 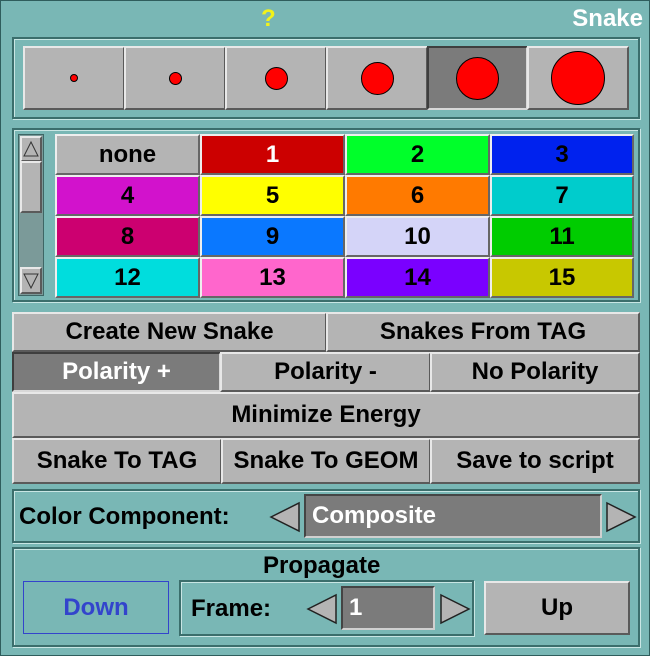 I want to click on label-cell: 7, so click(x=562, y=195).